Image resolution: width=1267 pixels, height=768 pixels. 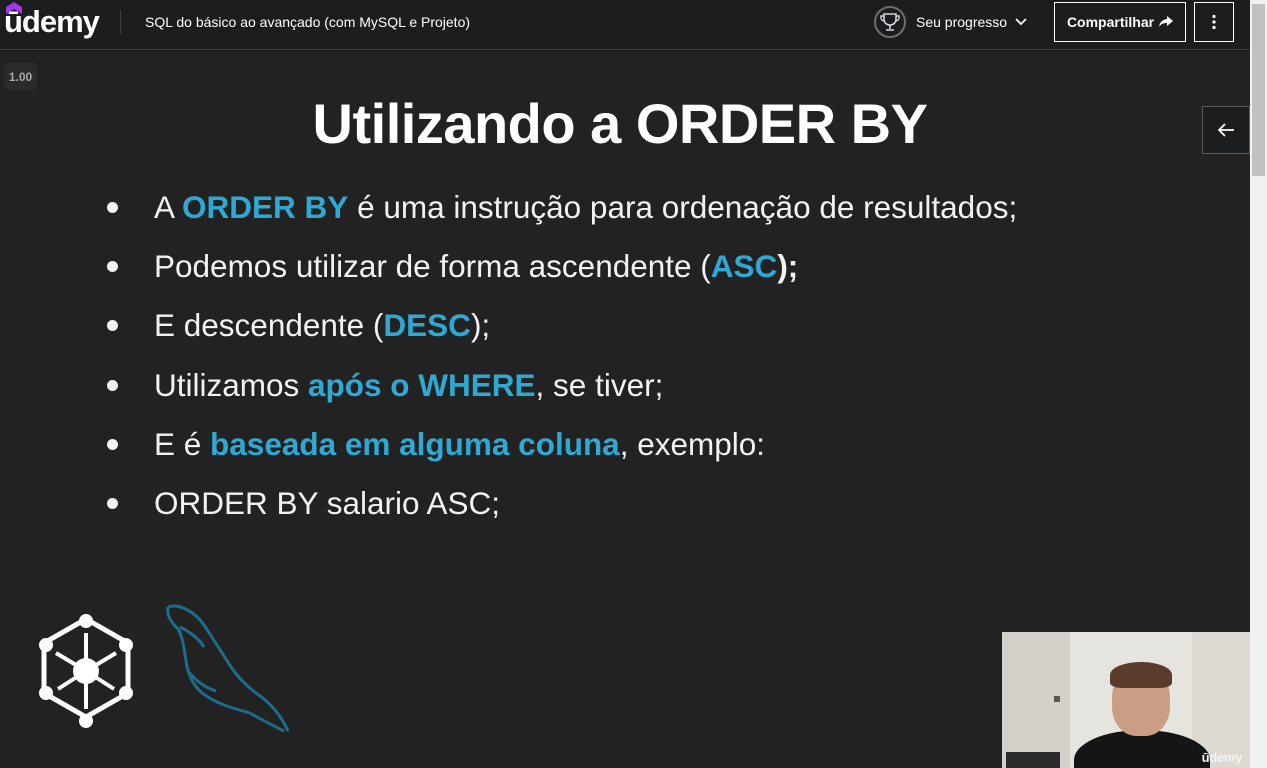 I want to click on webcam-furniture, so click(x=1033, y=760).